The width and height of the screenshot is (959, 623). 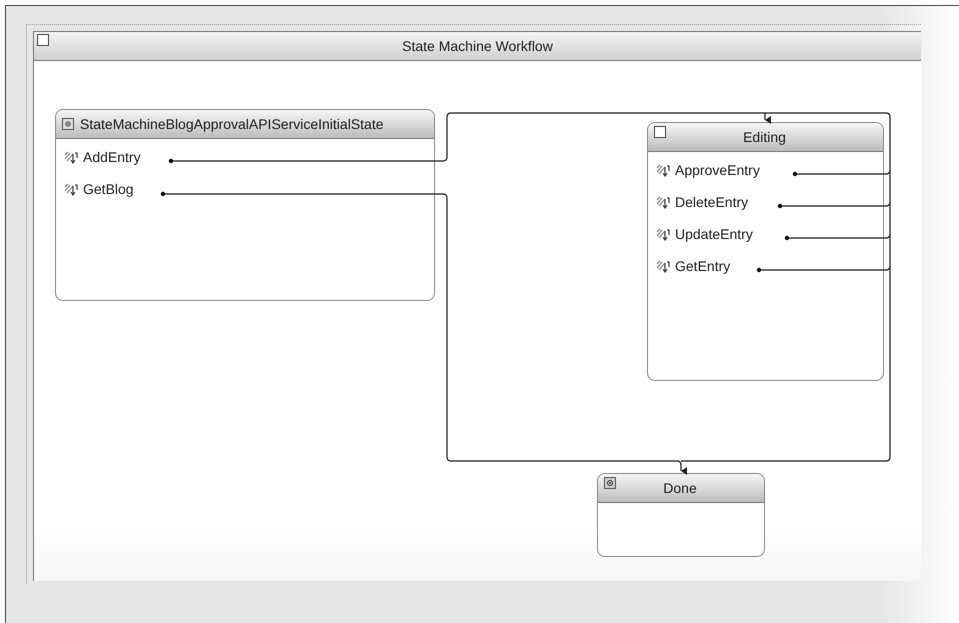 What do you see at coordinates (717, 170) in the screenshot?
I see `event-name: ApproveEntry` at bounding box center [717, 170].